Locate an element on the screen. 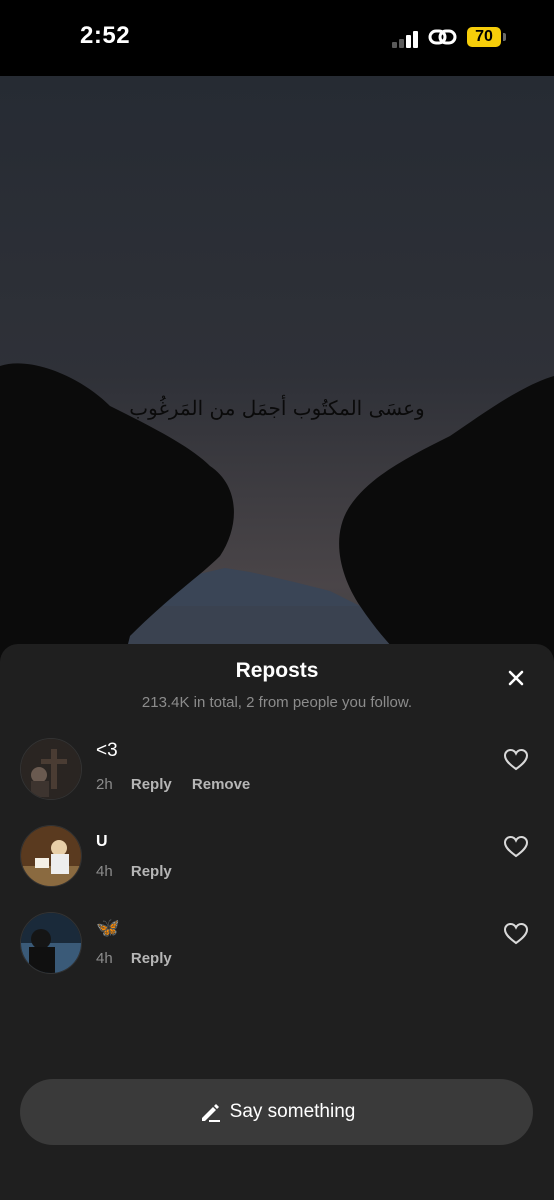  say-something-label: Say something is located at coordinates (292, 1111).